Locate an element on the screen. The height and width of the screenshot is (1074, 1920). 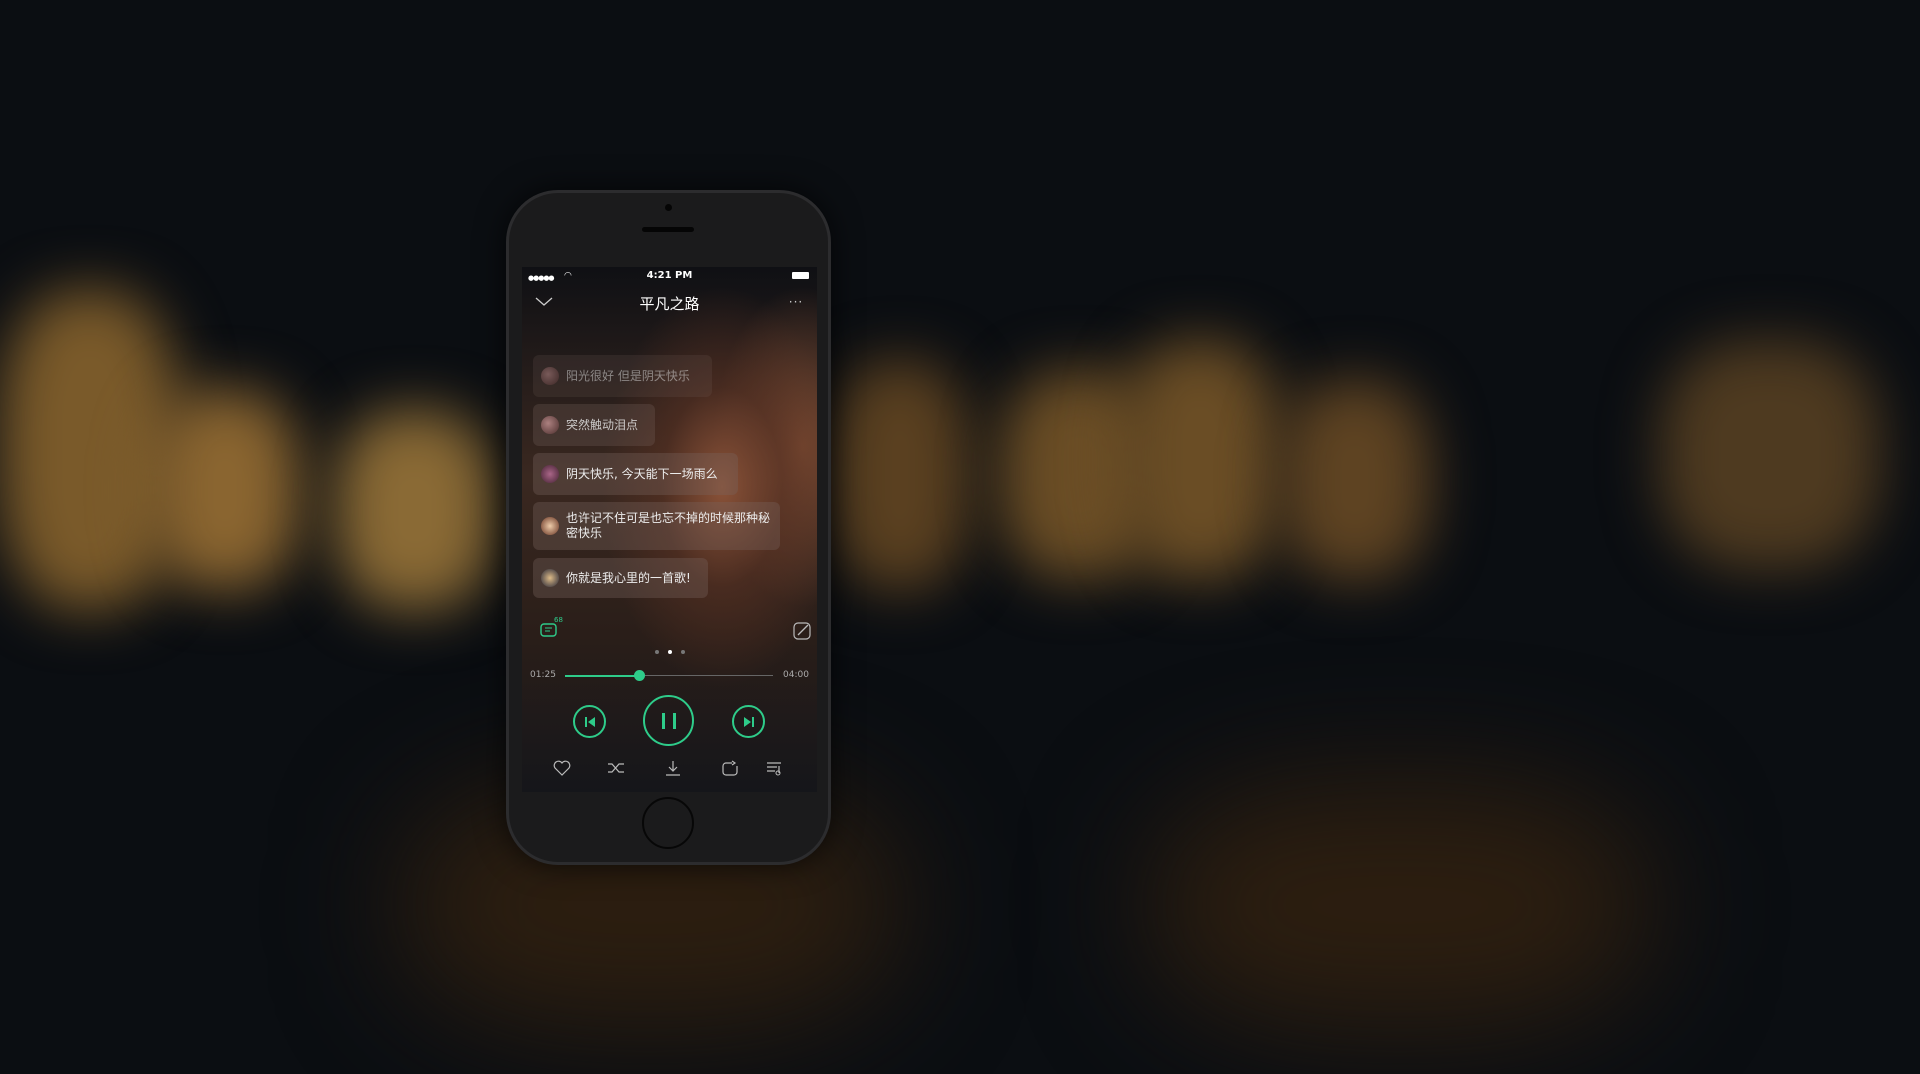
comment-text: 阴天快乐, 今天能下一场雨么 is located at coordinates (642, 473).